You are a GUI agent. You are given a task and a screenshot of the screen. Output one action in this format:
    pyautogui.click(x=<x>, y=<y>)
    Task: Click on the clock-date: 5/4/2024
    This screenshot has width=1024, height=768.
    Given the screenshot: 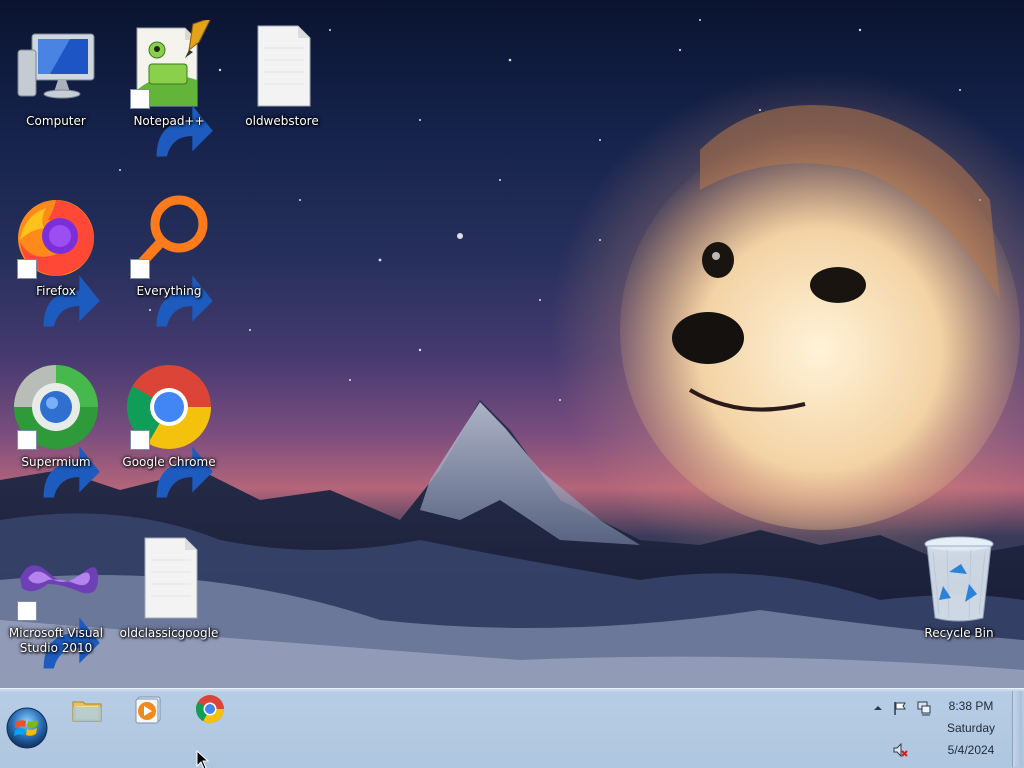 What is the action you would take?
    pyautogui.click(x=971, y=750)
    